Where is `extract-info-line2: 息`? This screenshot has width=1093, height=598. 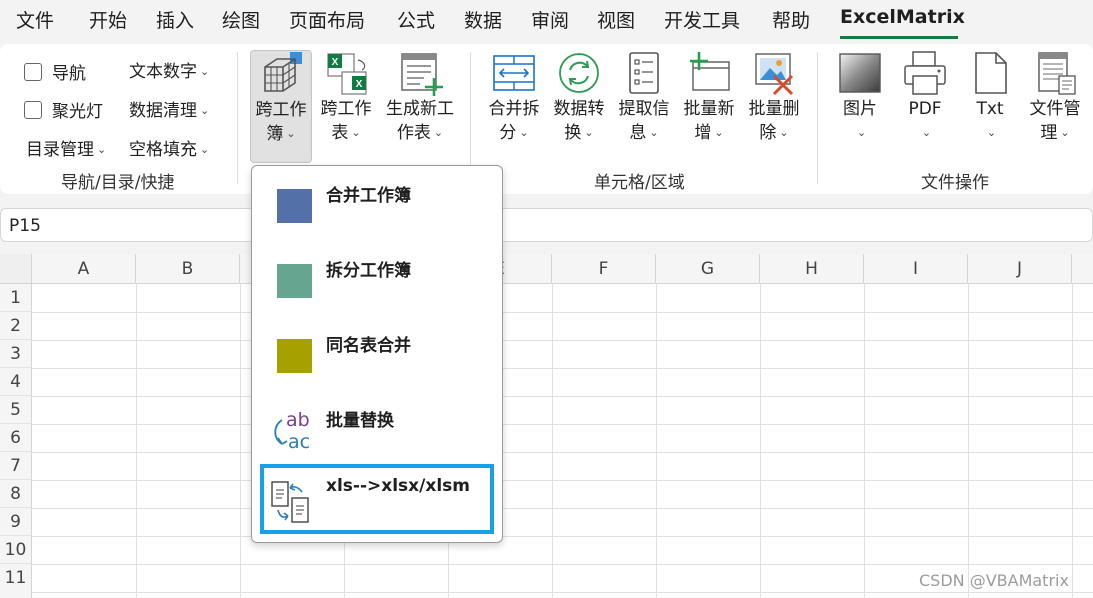
extract-info-line2: 息 is located at coordinates (638, 133).